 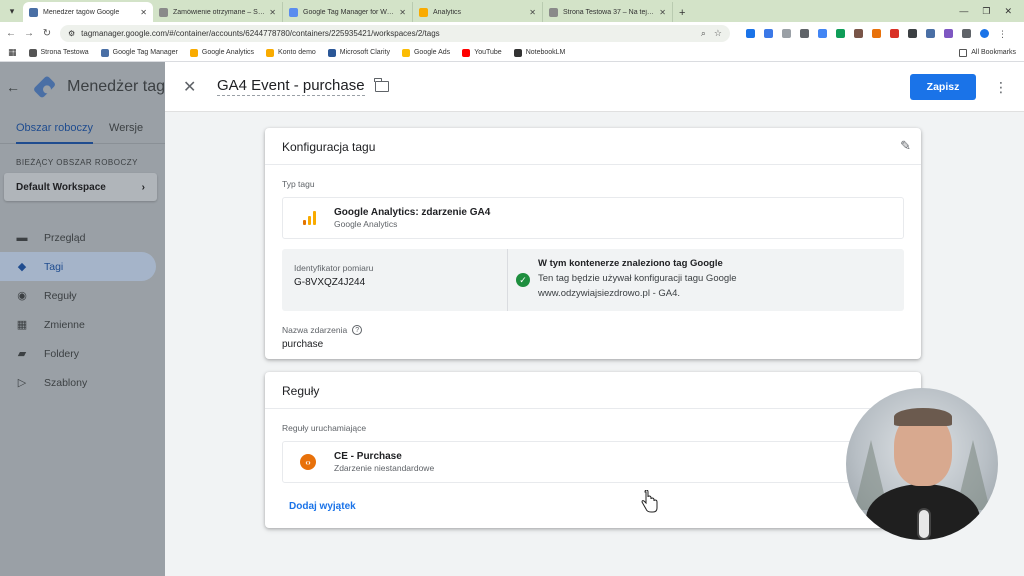 I want to click on close-window-icon: ✕, so click(x=1008, y=11).